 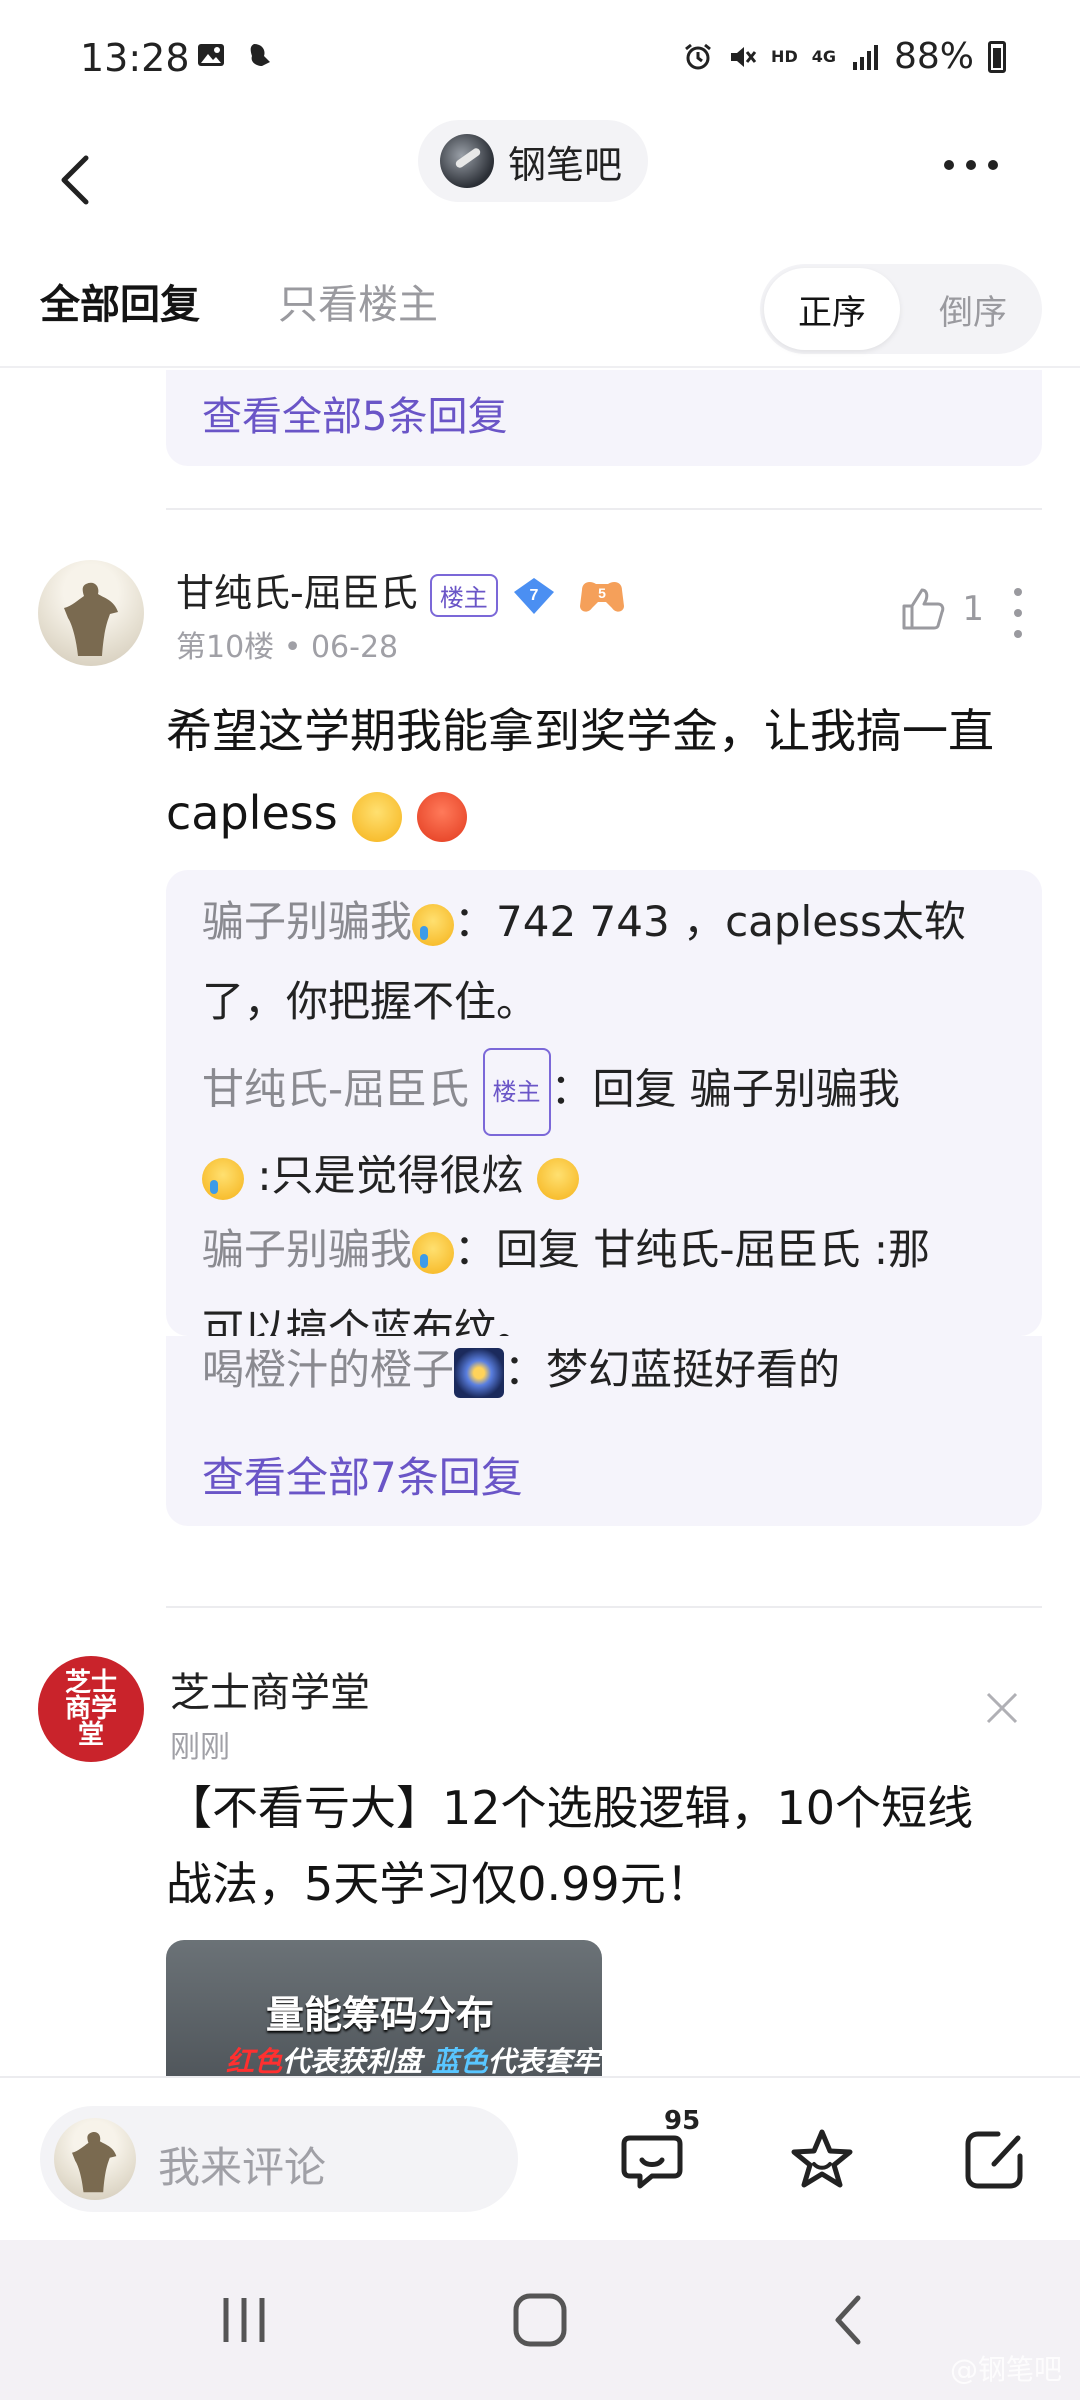 I want to click on close-icon, so click(x=1002, y=1708).